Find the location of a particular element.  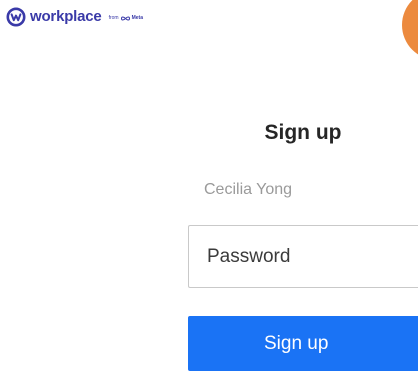

from-meta-label: from Meta is located at coordinates (126, 18).